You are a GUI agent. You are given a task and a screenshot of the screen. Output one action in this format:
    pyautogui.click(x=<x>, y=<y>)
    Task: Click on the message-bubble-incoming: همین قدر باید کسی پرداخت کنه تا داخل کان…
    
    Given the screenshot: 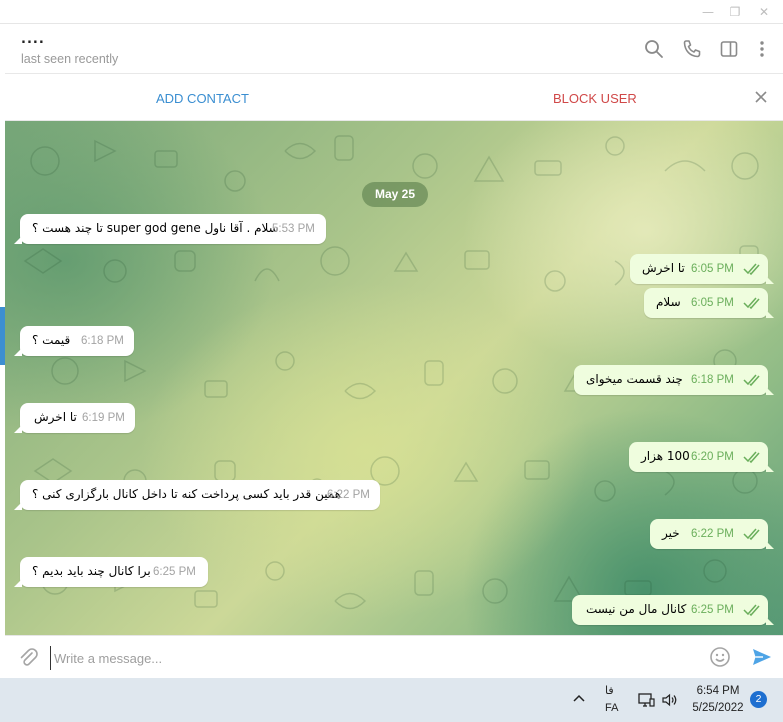 What is the action you would take?
    pyautogui.click(x=197, y=495)
    